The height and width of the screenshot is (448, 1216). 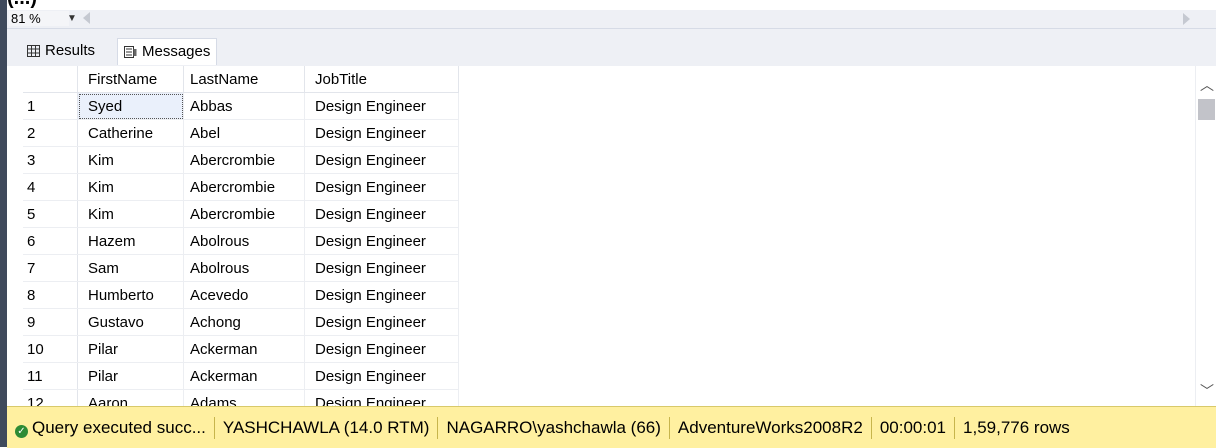 I want to click on cell-firstname: Catherine, so click(x=130, y=133).